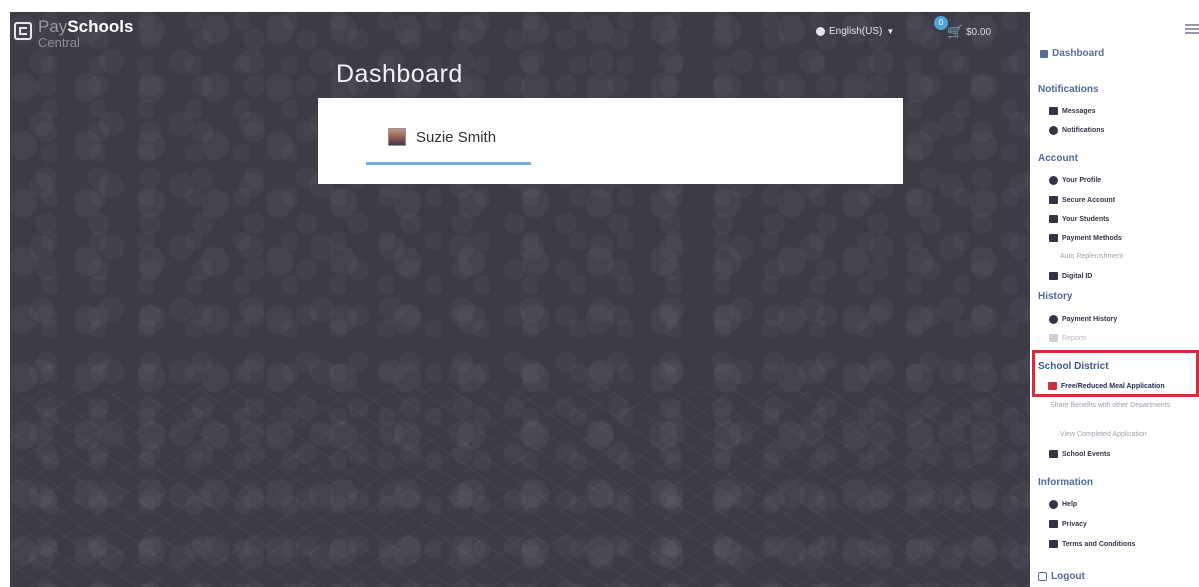 Image resolution: width=1199 pixels, height=587 pixels. I want to click on sidebar-item-payment-methods: Payment Methods, so click(1085, 238).